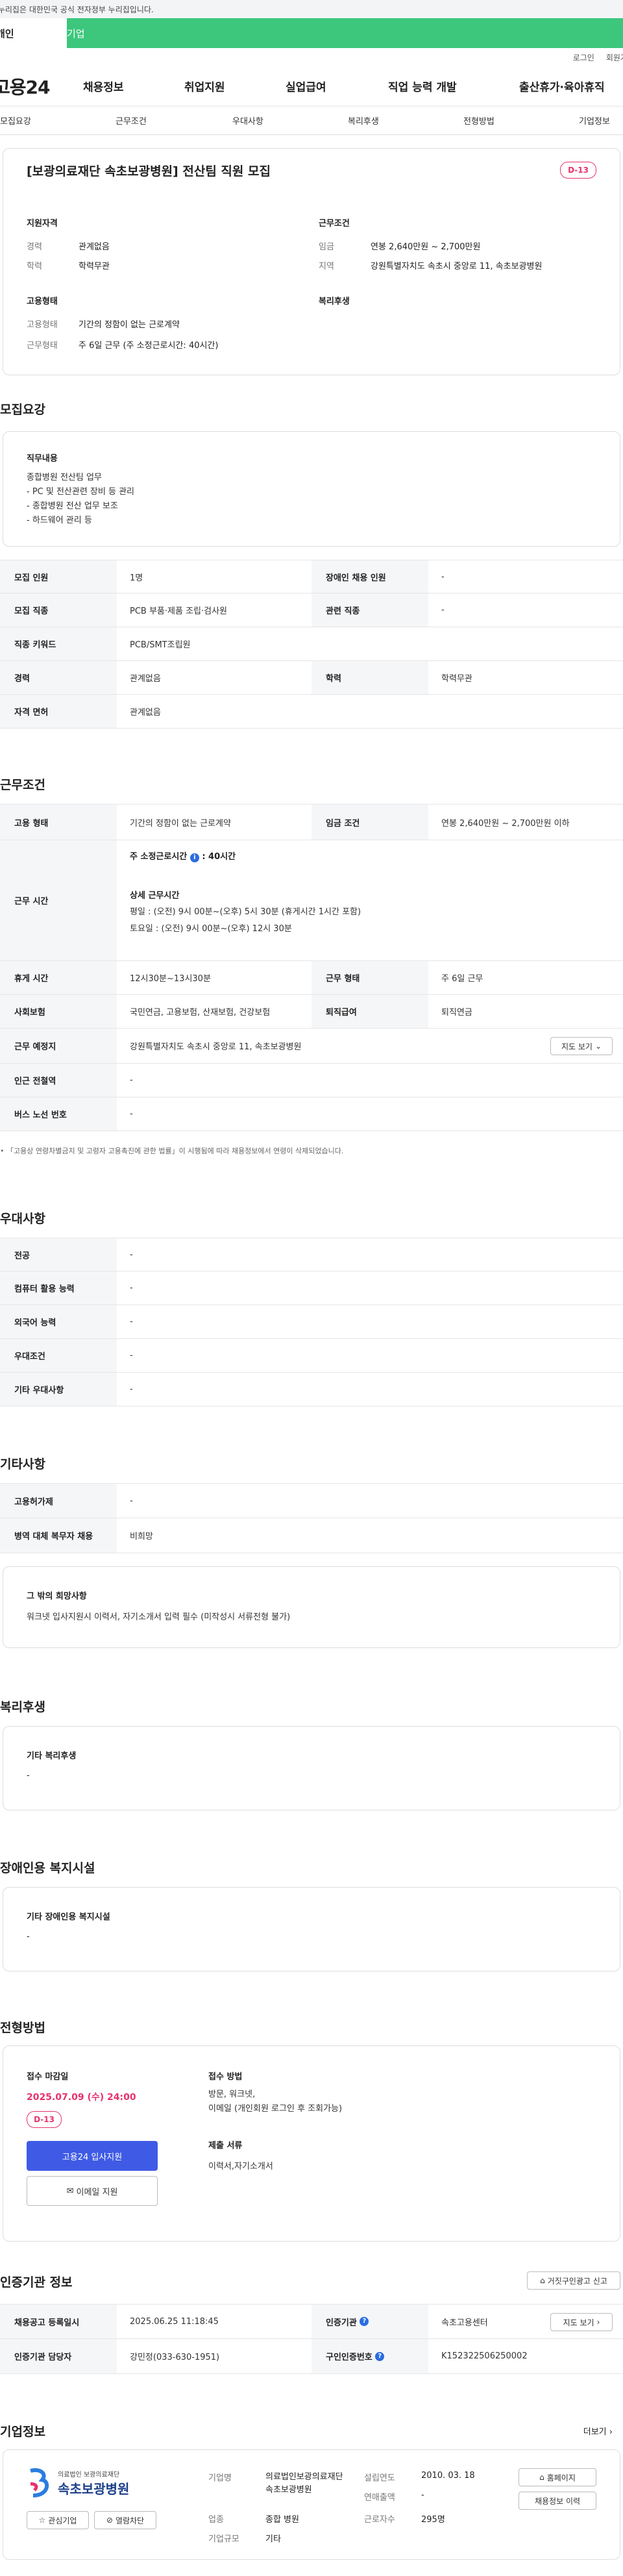  What do you see at coordinates (311, 57) in the screenshot?
I see `util-links: 로그인 회원가입` at bounding box center [311, 57].